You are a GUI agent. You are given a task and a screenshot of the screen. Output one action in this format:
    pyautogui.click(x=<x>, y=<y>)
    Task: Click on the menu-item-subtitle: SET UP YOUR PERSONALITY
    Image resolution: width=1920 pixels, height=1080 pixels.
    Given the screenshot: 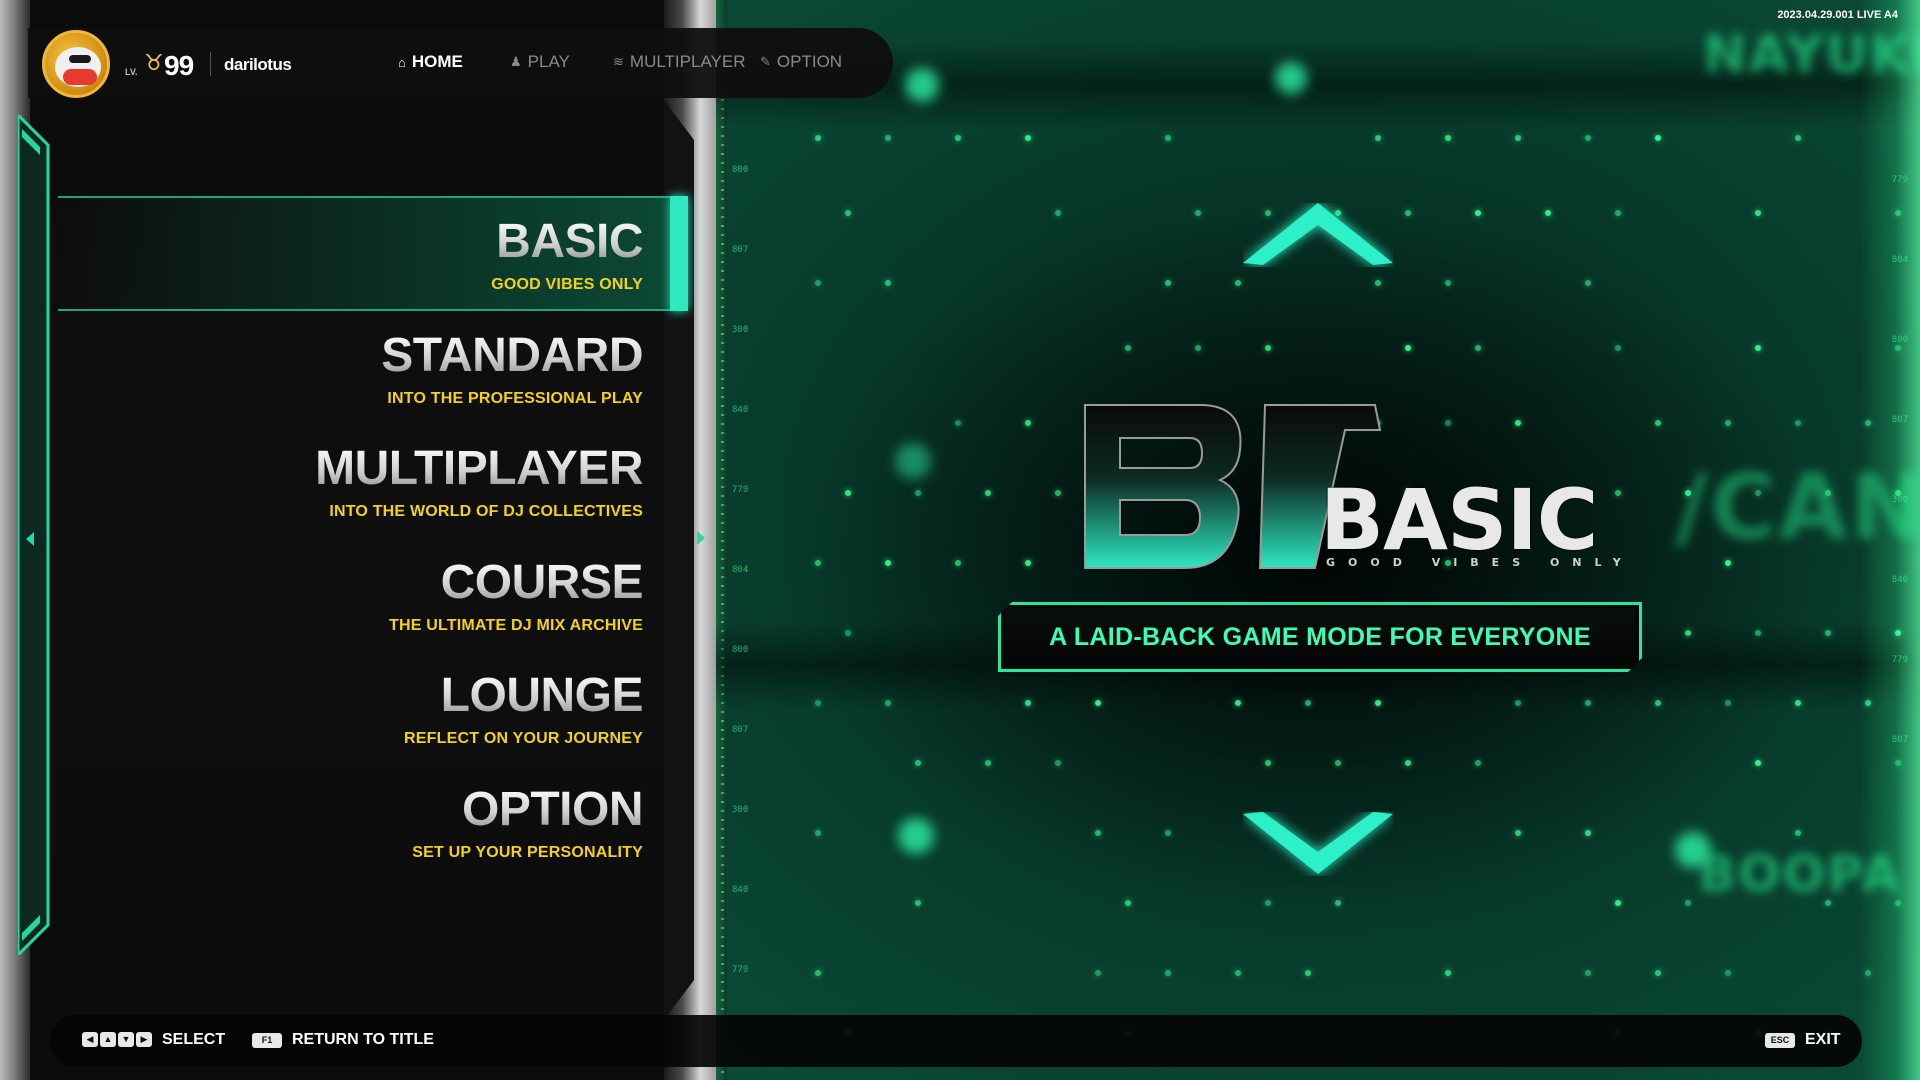 What is the action you would take?
    pyautogui.click(x=527, y=852)
    